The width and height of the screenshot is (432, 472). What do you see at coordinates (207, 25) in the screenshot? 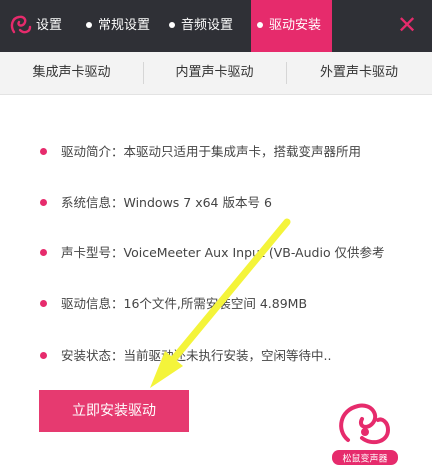
I see `tab-label: 音频设置` at bounding box center [207, 25].